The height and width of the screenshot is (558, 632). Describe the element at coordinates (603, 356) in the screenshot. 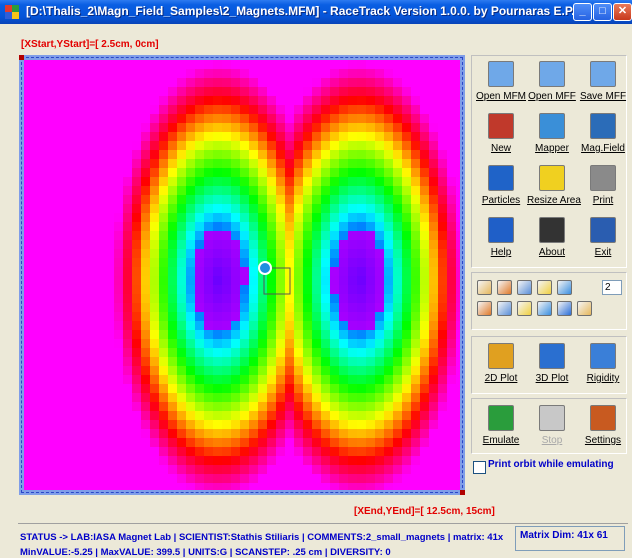

I see `rigidity-icon` at that location.